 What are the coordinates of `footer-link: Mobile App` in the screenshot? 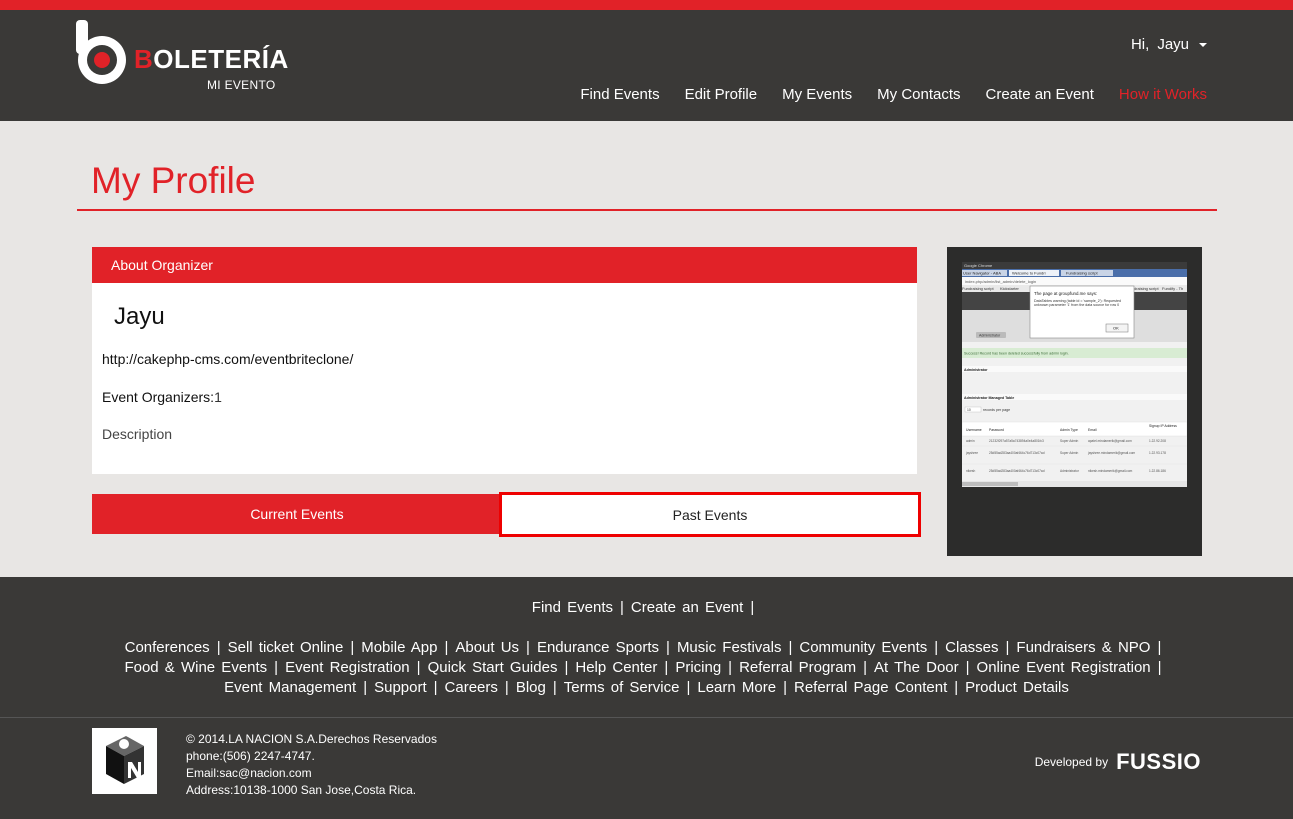 It's located at (399, 647).